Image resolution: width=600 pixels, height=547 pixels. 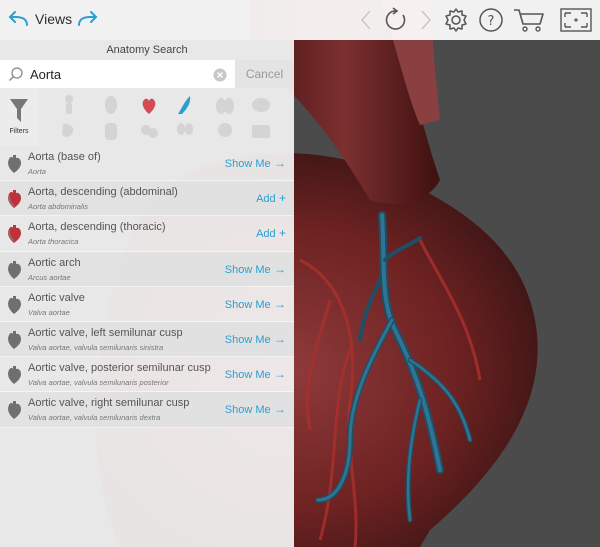 What do you see at coordinates (103, 192) in the screenshot?
I see `result-name: Aorta, descending (abdominal)` at bounding box center [103, 192].